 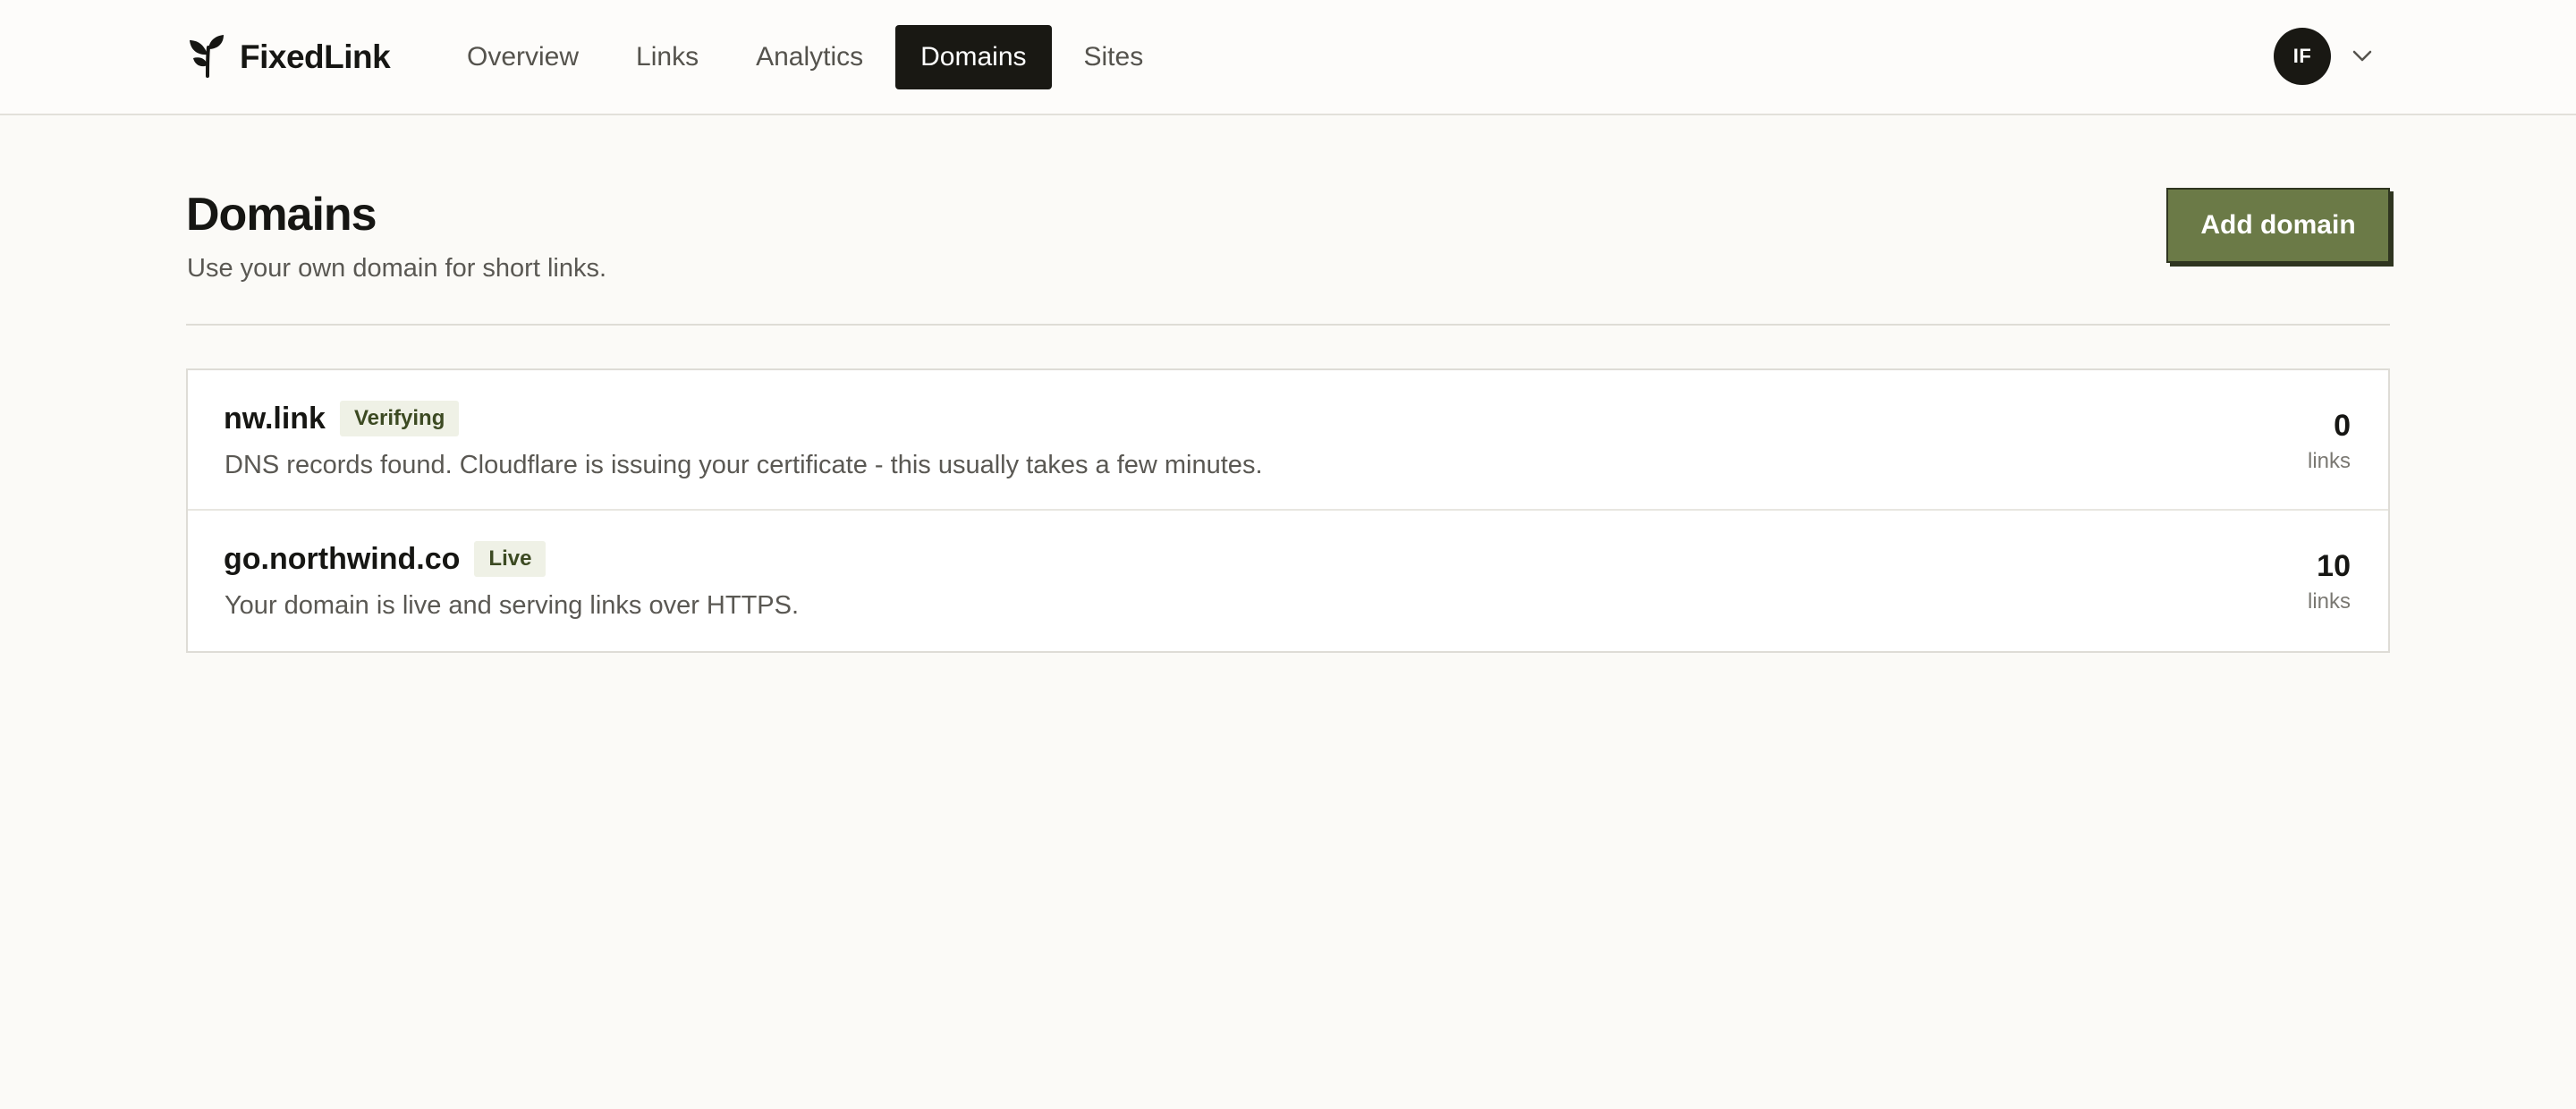 I want to click on user-menu: IF, so click(x=2323, y=57).